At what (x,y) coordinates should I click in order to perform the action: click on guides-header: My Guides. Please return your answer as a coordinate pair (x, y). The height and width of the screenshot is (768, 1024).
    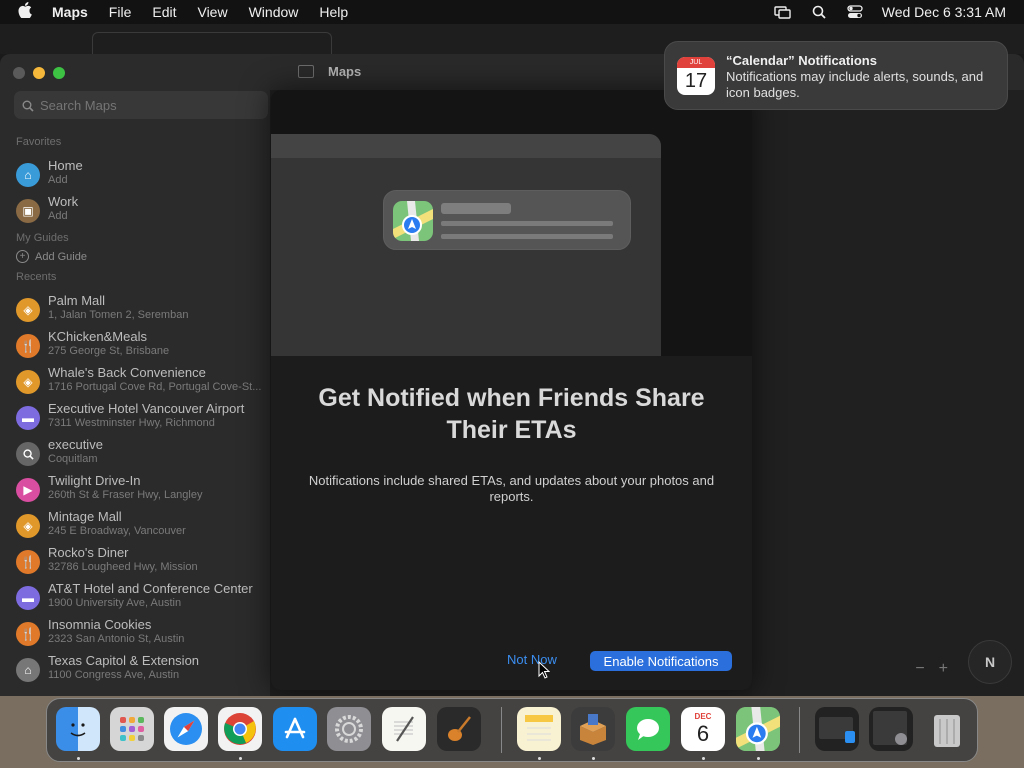
    Looking at the image, I should click on (42, 238).